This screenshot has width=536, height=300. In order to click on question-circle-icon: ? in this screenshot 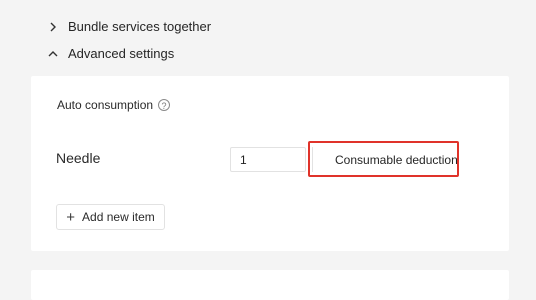, I will do `click(164, 105)`.